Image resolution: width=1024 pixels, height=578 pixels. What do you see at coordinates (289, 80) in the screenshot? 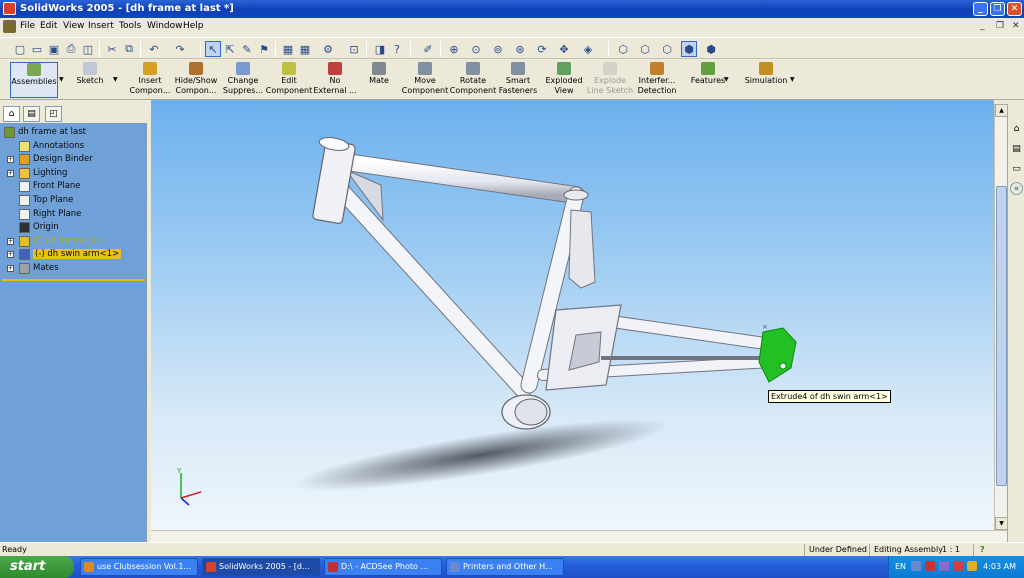
I see `edit-component-button: Edit Component` at bounding box center [289, 80].